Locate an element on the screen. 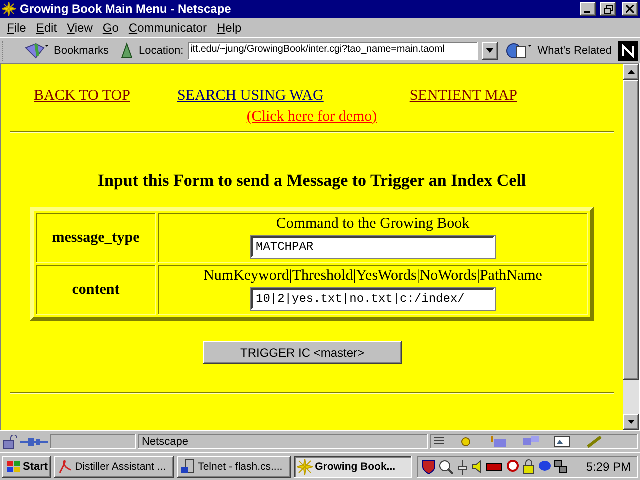 Image resolution: width=640 pixels, height=480 pixels. field-caption: Command to the Growing Book is located at coordinates (373, 224).